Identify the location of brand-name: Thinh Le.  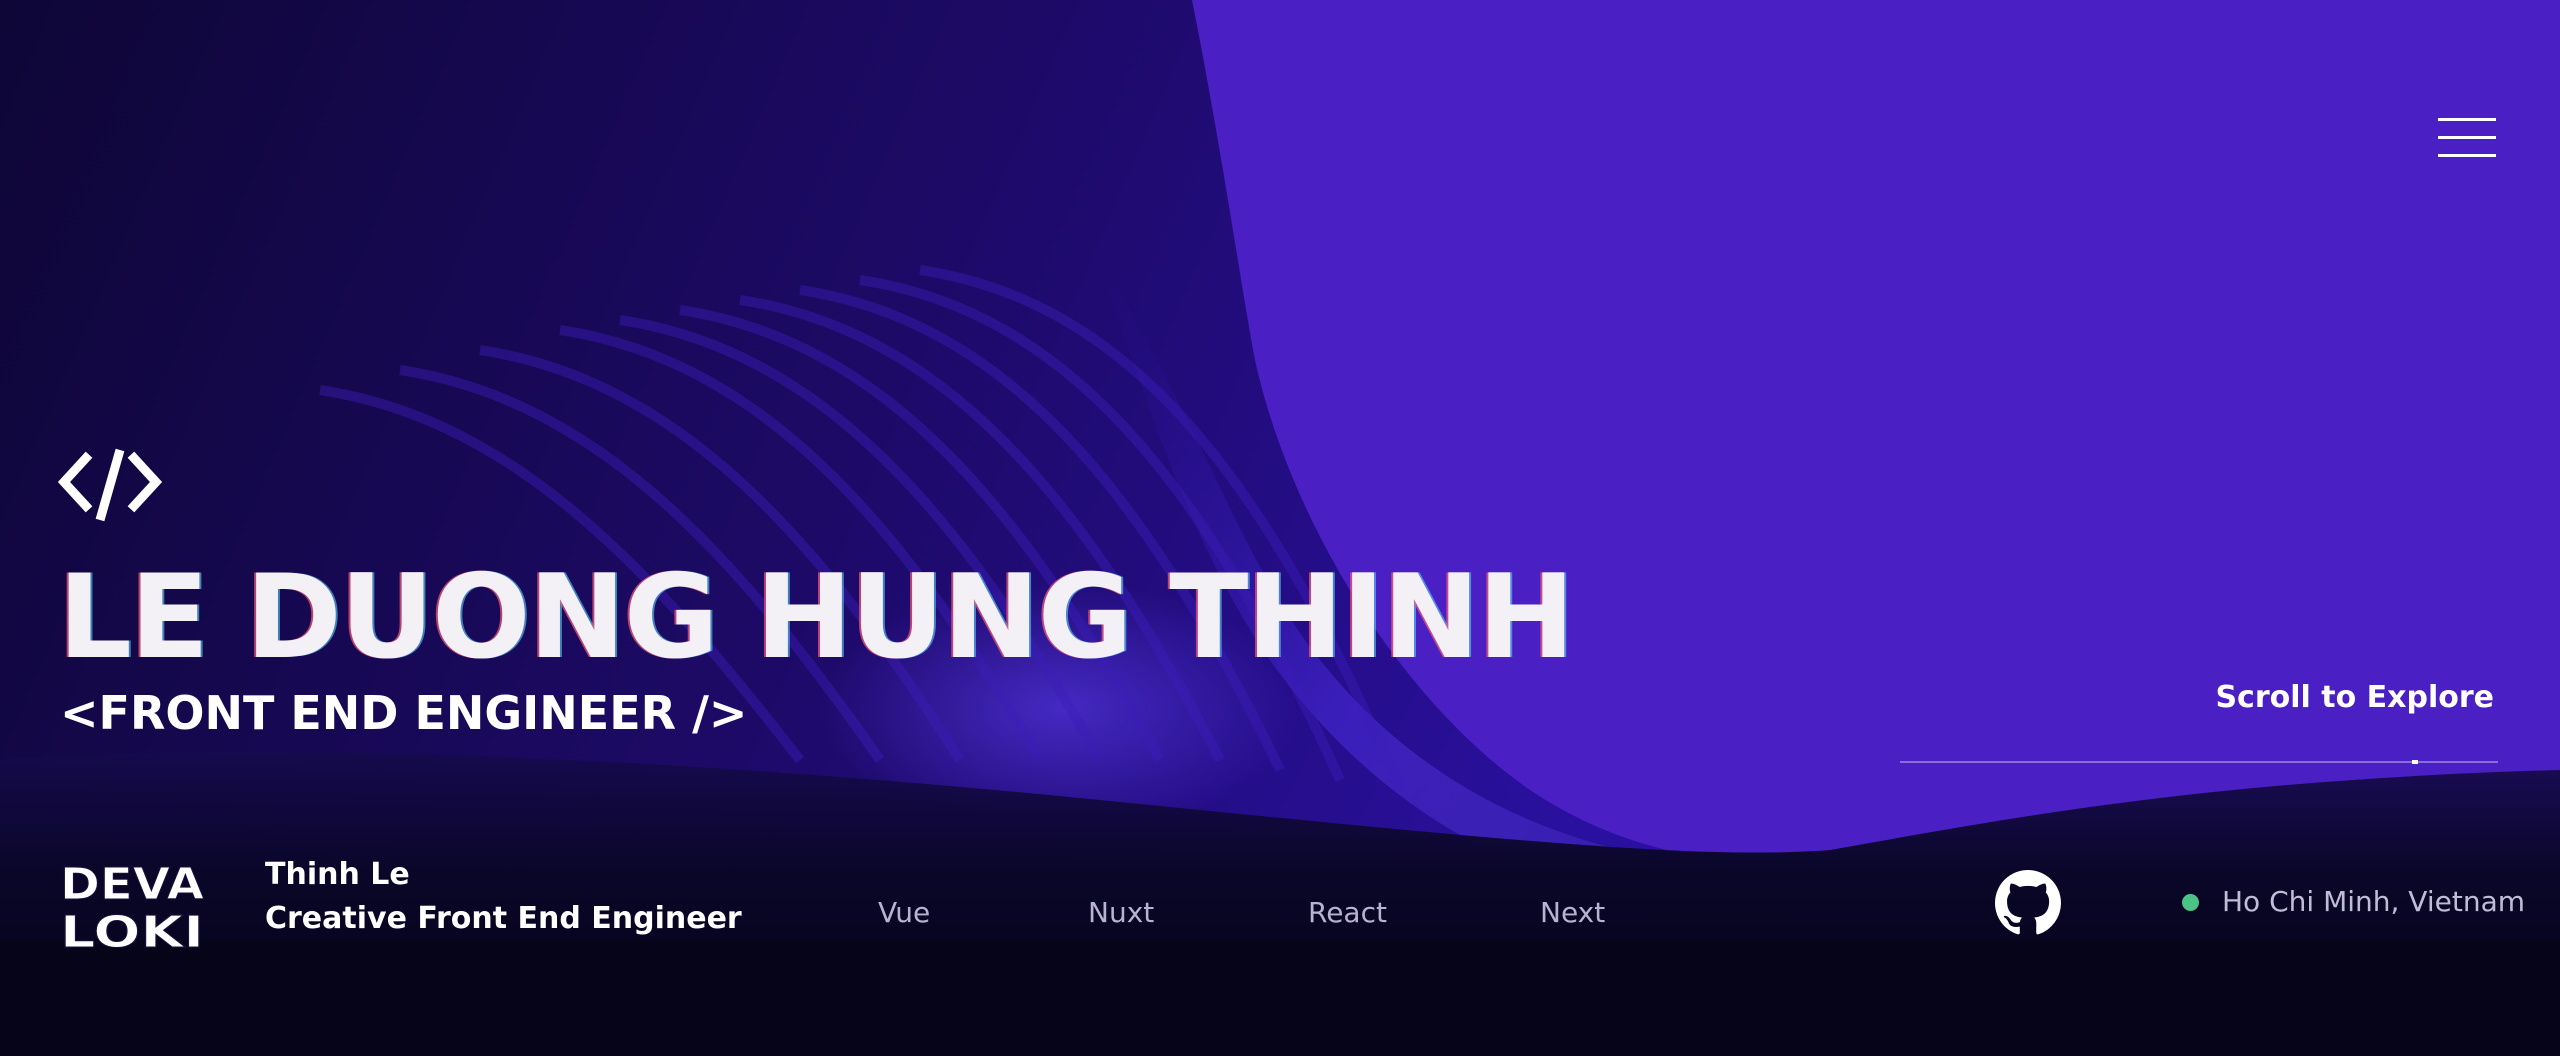
(337, 874).